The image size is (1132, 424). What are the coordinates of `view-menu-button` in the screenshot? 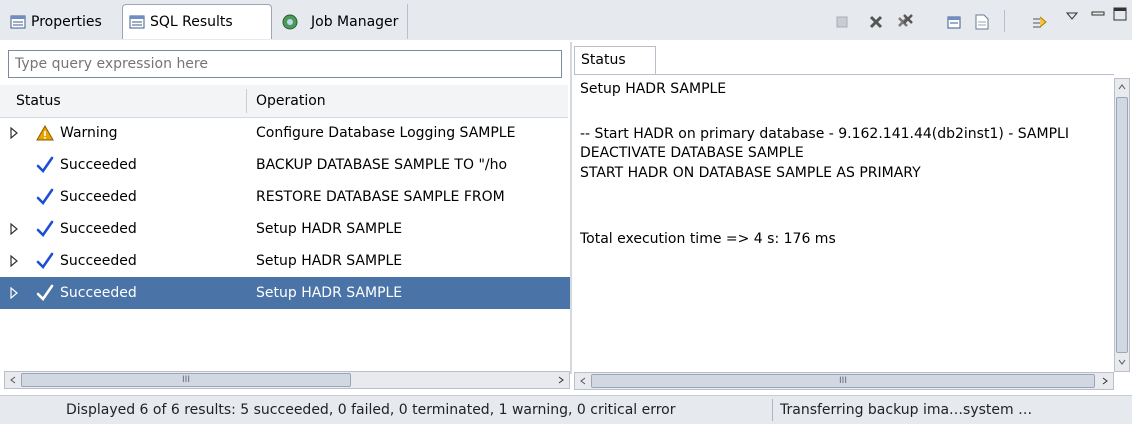 It's located at (1072, 16).